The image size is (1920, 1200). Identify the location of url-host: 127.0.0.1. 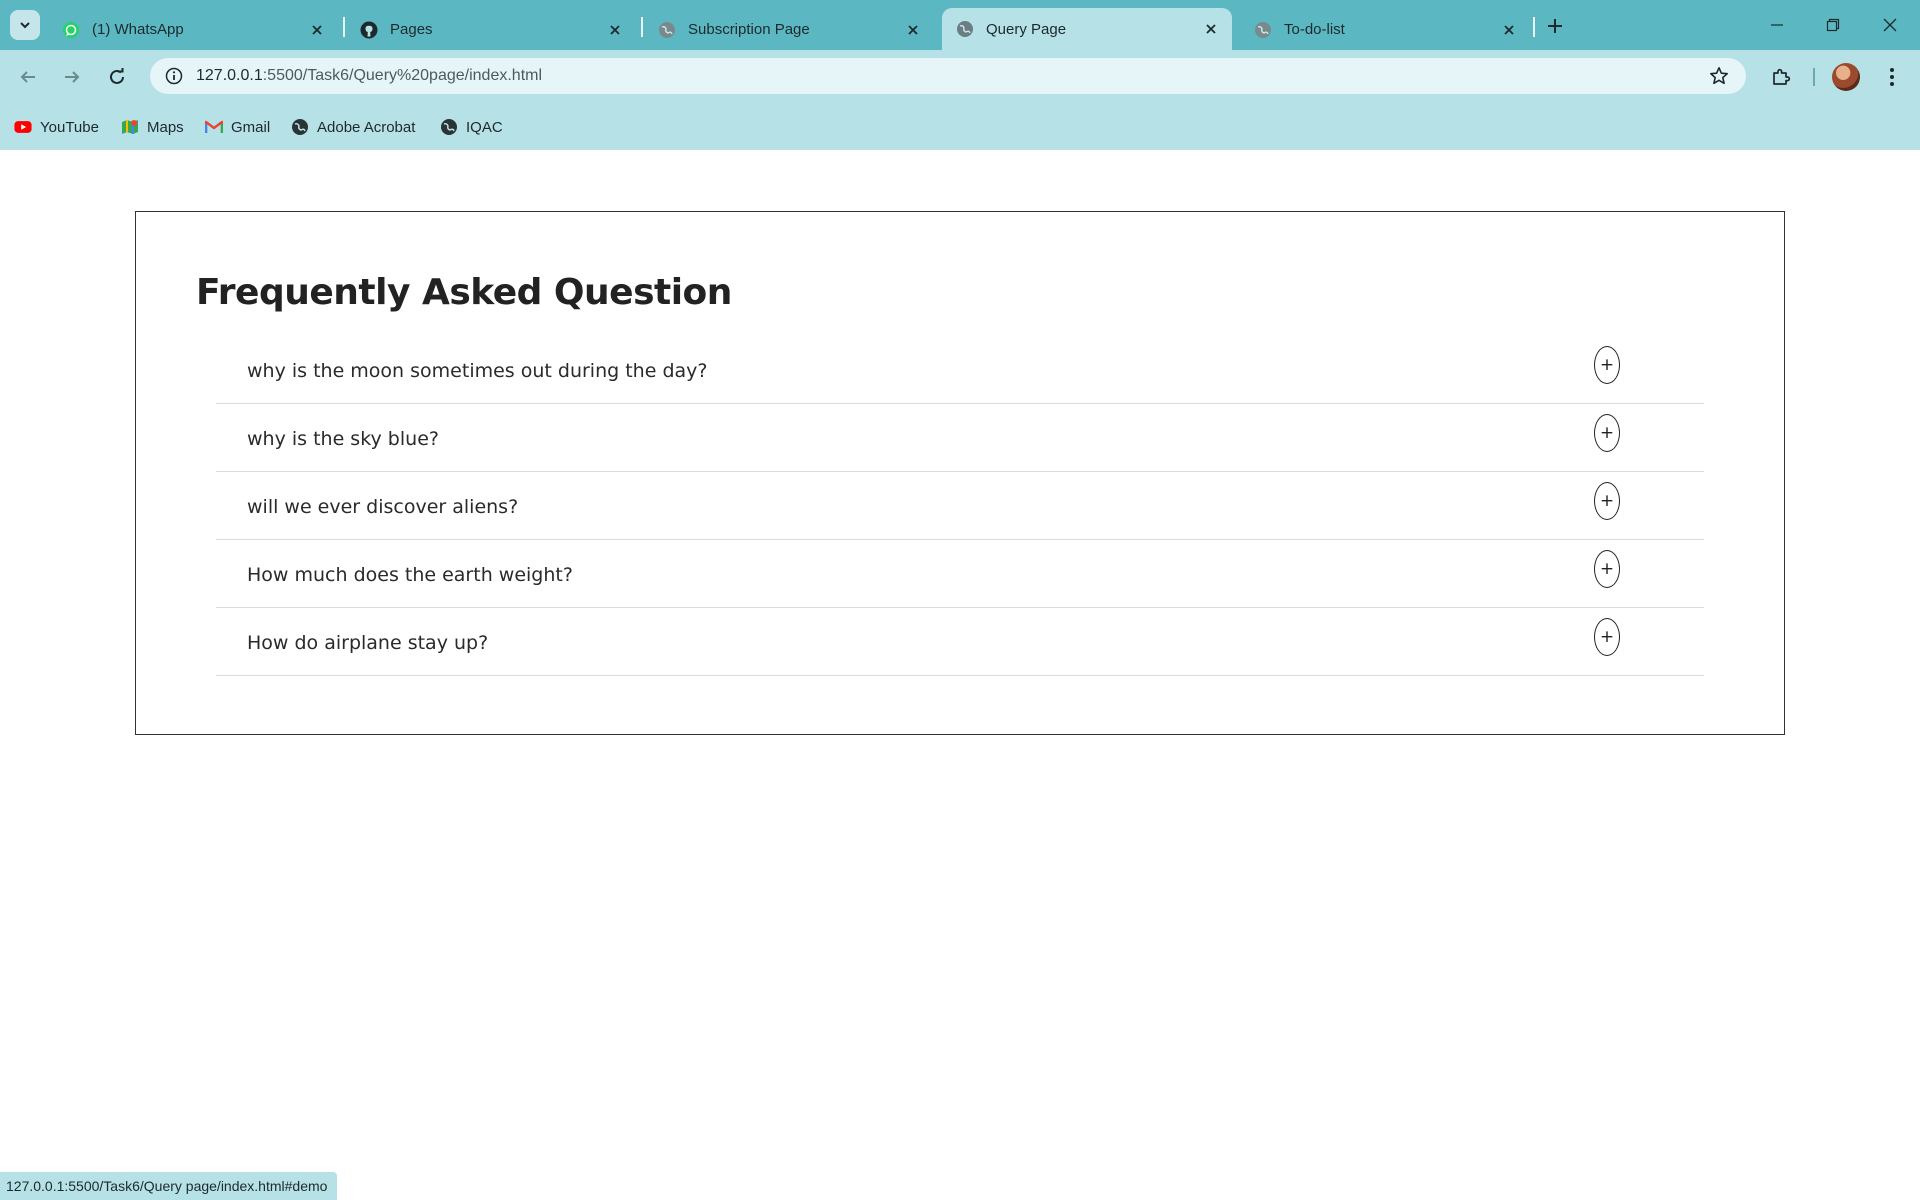
(229, 75).